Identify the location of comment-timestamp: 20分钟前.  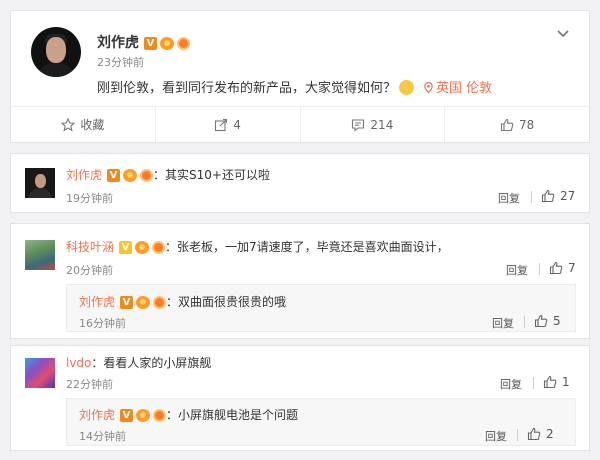
(89, 270).